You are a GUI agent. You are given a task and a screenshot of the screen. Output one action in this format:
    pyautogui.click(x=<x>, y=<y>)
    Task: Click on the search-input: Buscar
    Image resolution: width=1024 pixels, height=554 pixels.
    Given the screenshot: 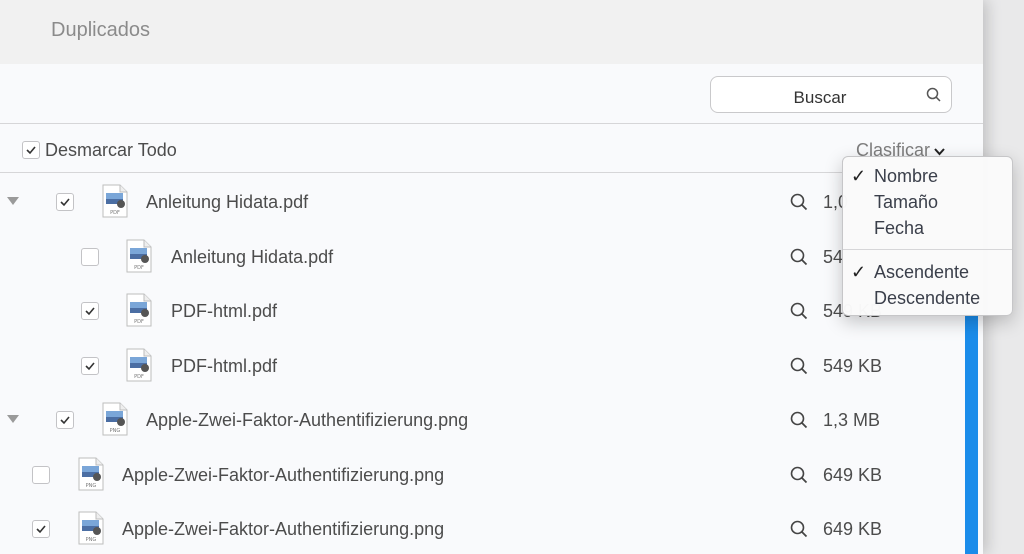 What is the action you would take?
    pyautogui.click(x=831, y=94)
    